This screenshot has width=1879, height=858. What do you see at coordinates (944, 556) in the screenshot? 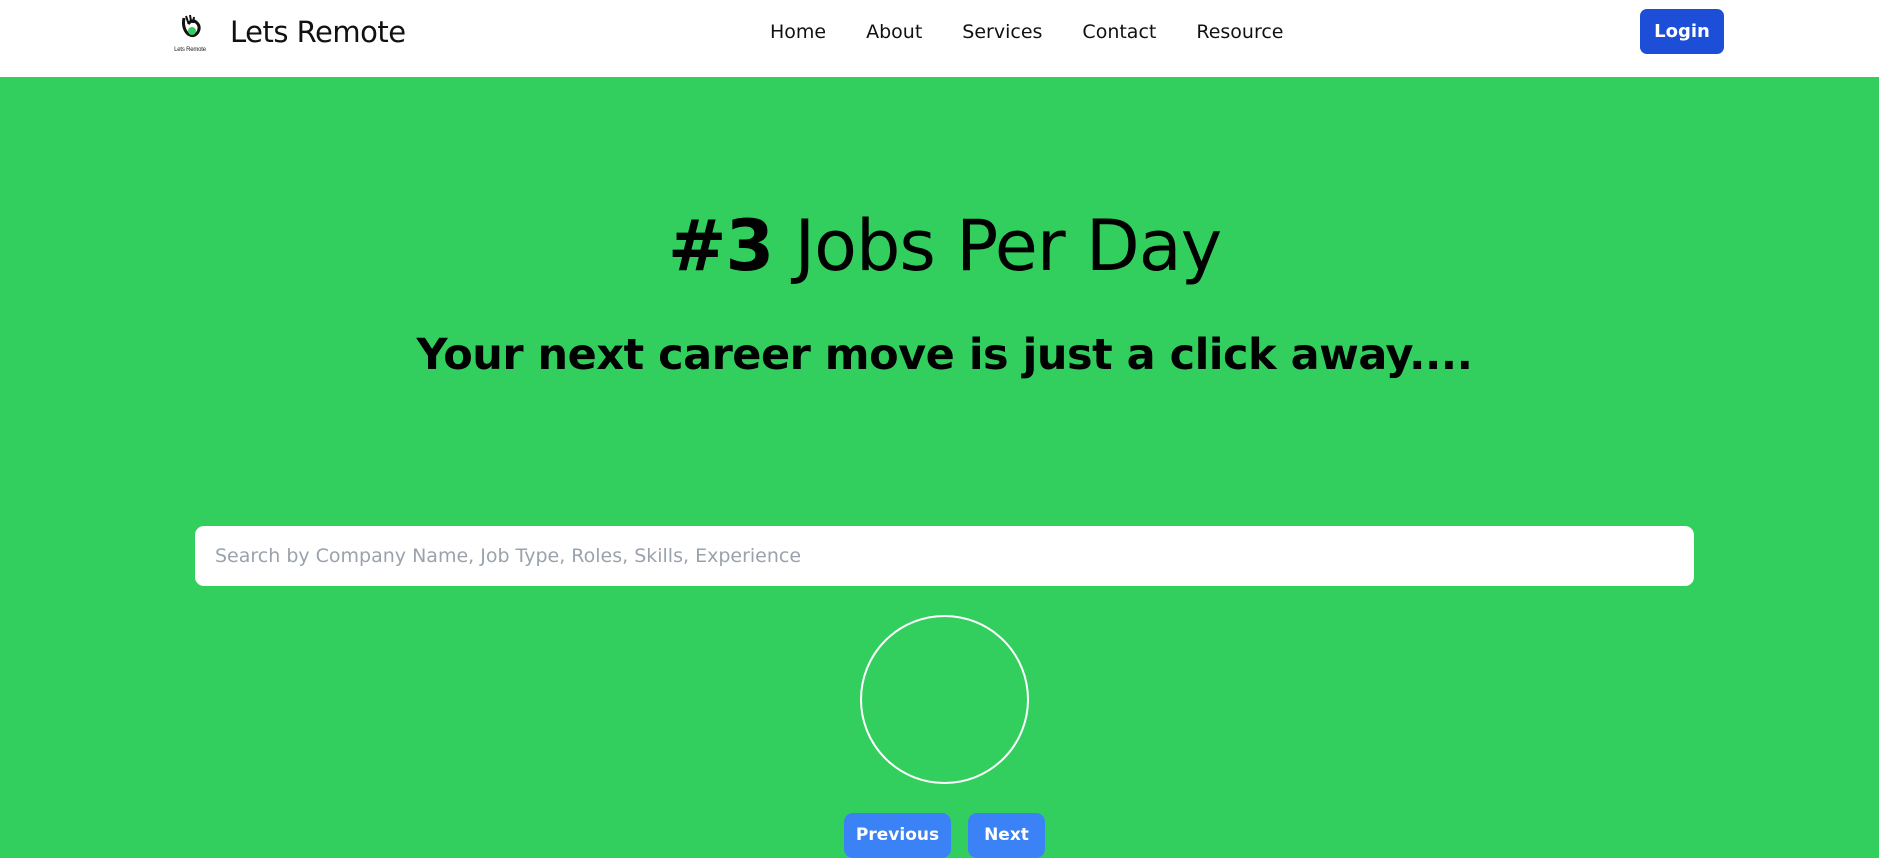
I see `job-search-input` at bounding box center [944, 556].